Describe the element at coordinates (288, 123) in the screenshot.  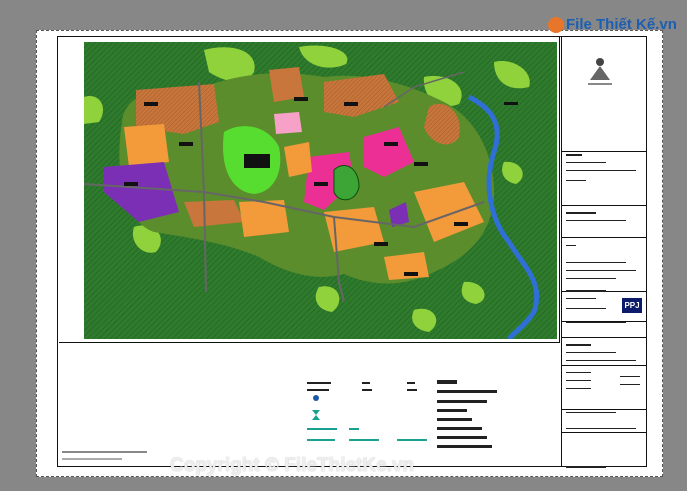
I see `commercial-zone` at that location.